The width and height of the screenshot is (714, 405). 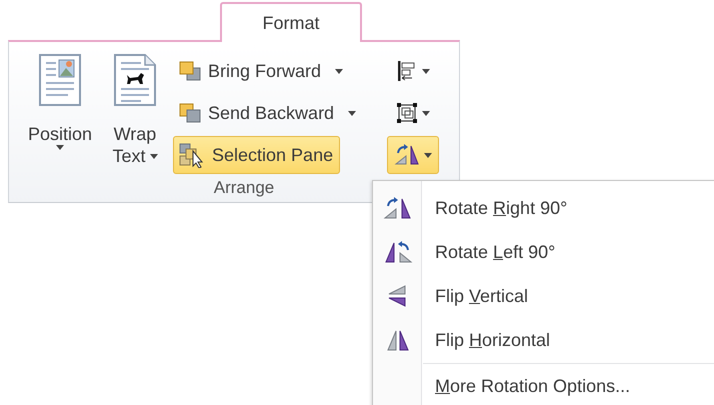 What do you see at coordinates (398, 208) in the screenshot?
I see `rotate-right-icon` at bounding box center [398, 208].